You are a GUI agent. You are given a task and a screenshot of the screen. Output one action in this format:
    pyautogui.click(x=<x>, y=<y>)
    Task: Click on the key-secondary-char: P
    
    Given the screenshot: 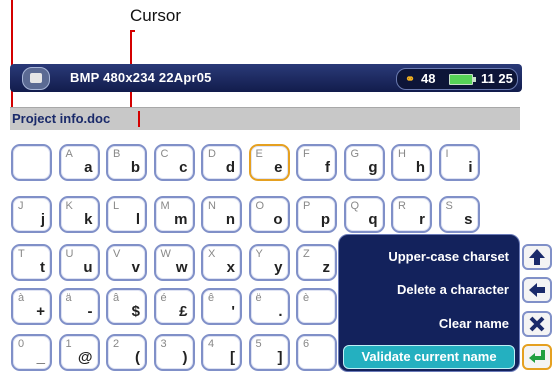 What is the action you would take?
    pyautogui.click(x=307, y=206)
    